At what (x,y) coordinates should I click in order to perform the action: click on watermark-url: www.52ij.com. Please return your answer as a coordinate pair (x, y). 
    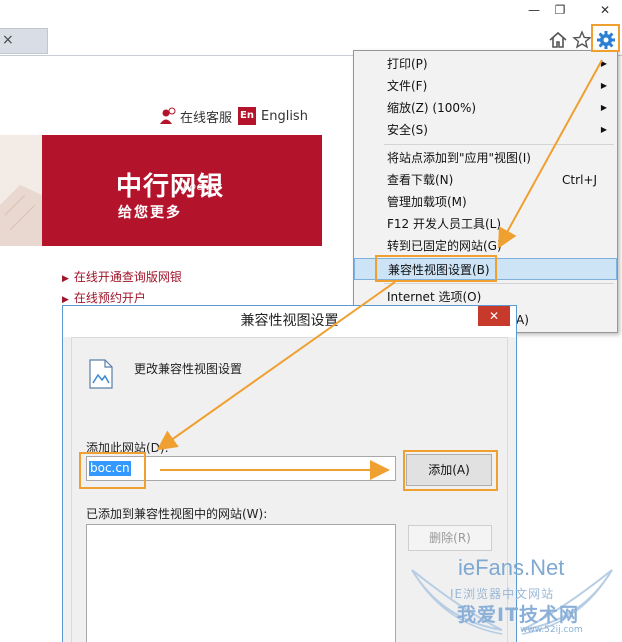
    Looking at the image, I should click on (551, 630).